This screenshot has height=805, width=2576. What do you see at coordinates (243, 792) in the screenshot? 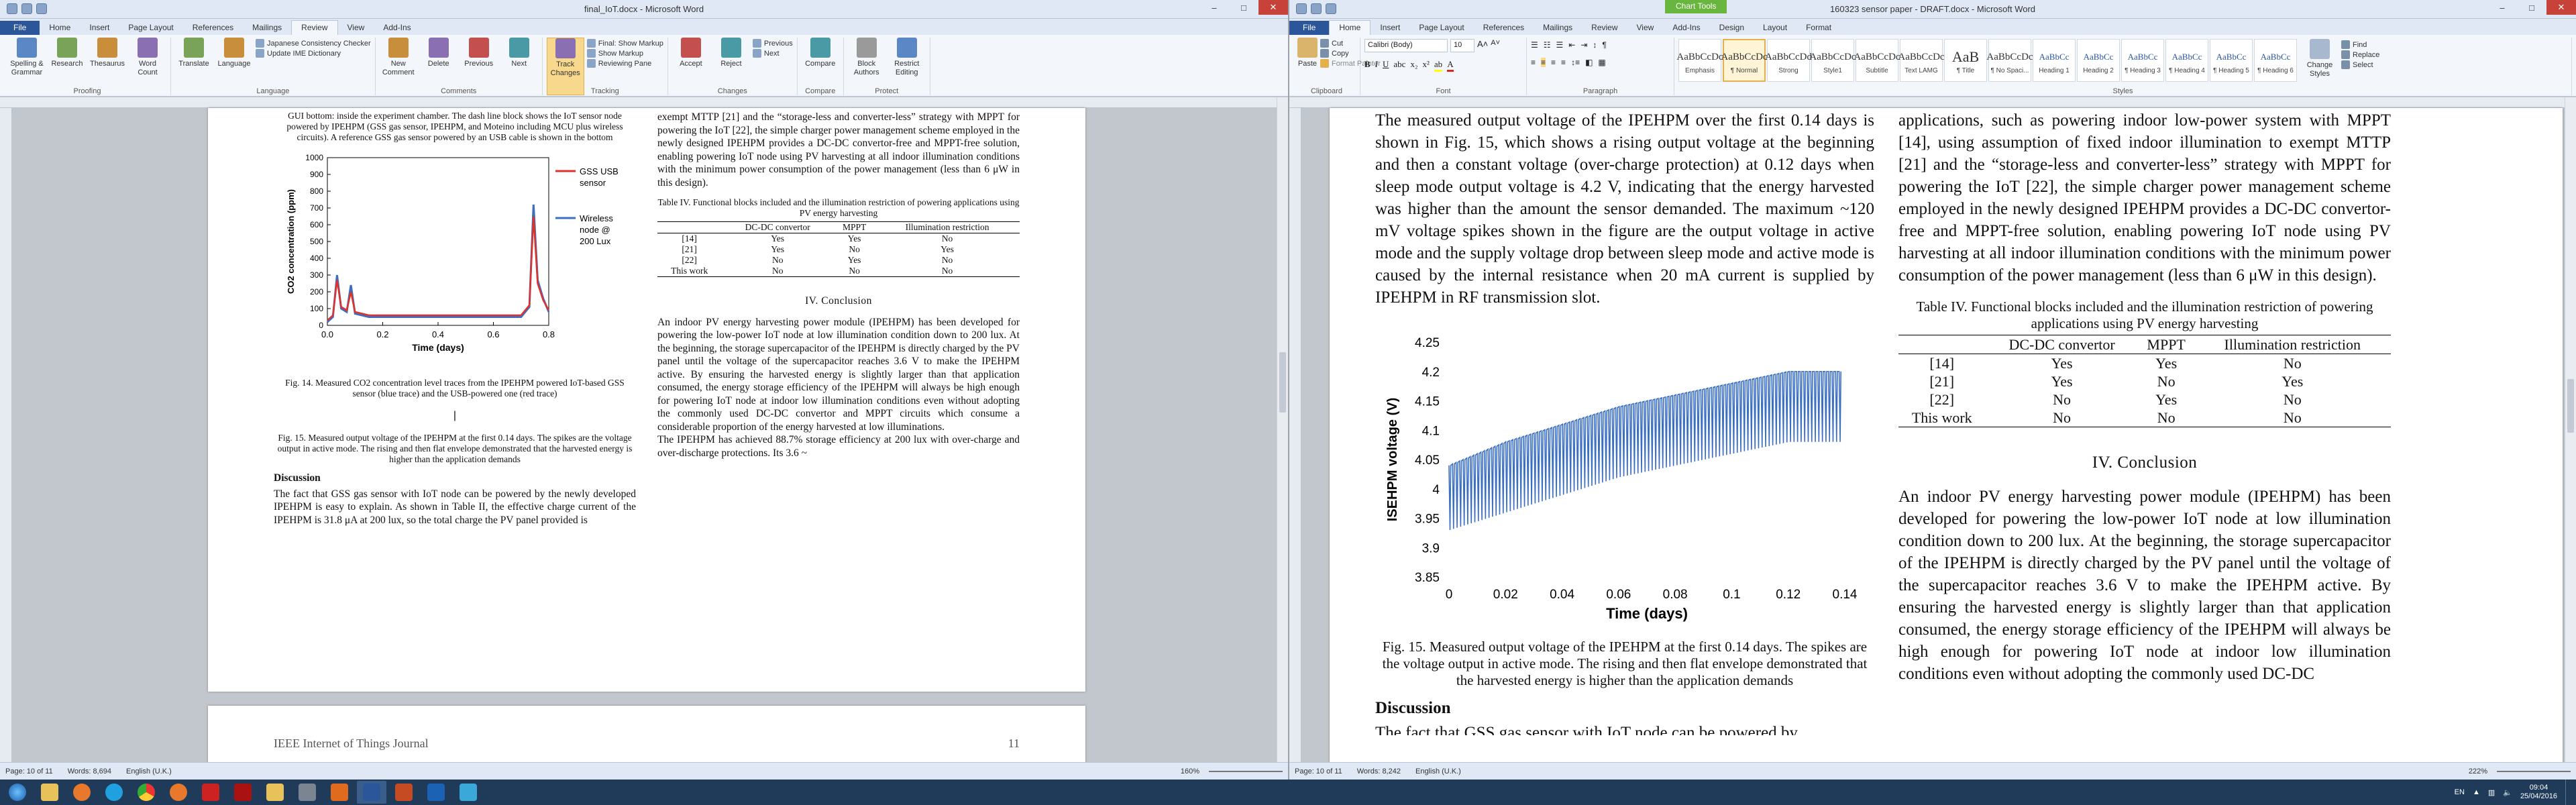
I see `pdf-creator-icon` at bounding box center [243, 792].